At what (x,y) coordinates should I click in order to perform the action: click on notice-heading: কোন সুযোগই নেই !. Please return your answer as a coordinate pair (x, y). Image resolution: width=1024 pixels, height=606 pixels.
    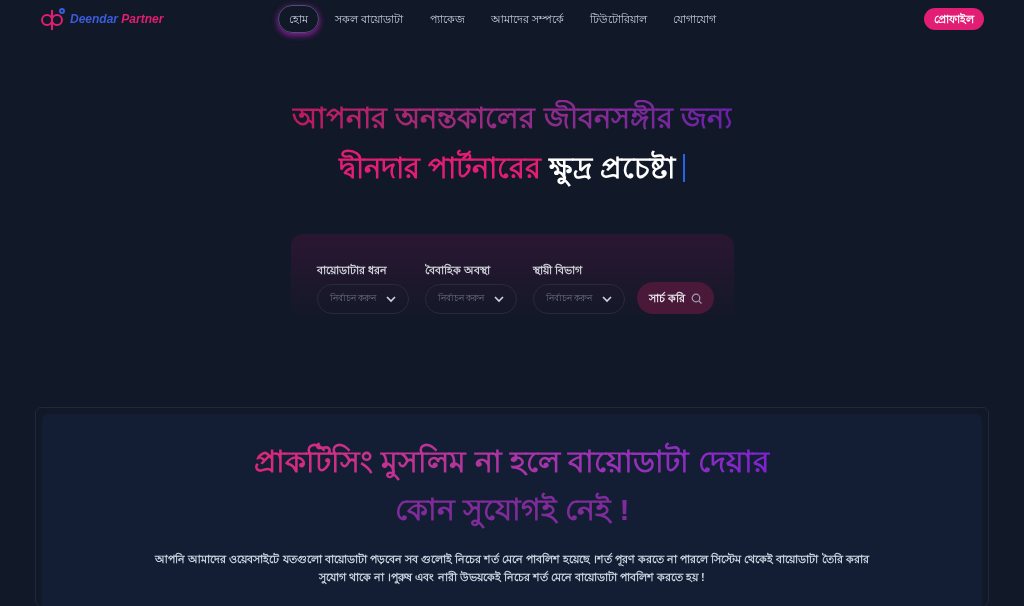
    Looking at the image, I should click on (512, 510).